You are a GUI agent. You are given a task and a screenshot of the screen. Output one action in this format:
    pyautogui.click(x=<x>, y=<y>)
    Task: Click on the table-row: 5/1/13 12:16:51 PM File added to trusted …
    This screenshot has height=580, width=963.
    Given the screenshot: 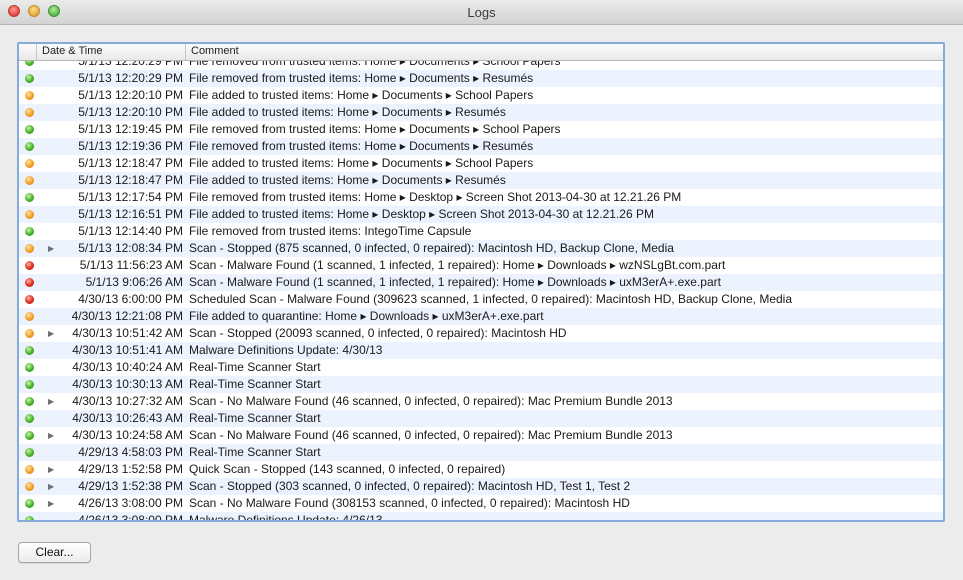 What is the action you would take?
    pyautogui.click(x=481, y=214)
    